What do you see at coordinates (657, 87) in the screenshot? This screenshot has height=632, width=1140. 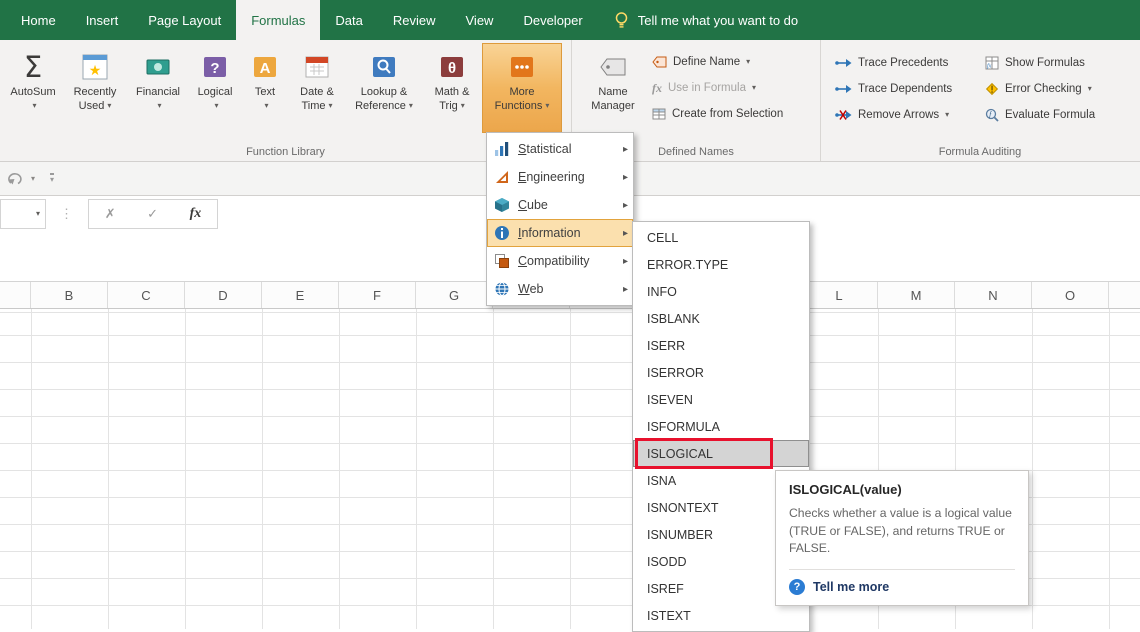 I see `fx-icon: fx` at bounding box center [657, 87].